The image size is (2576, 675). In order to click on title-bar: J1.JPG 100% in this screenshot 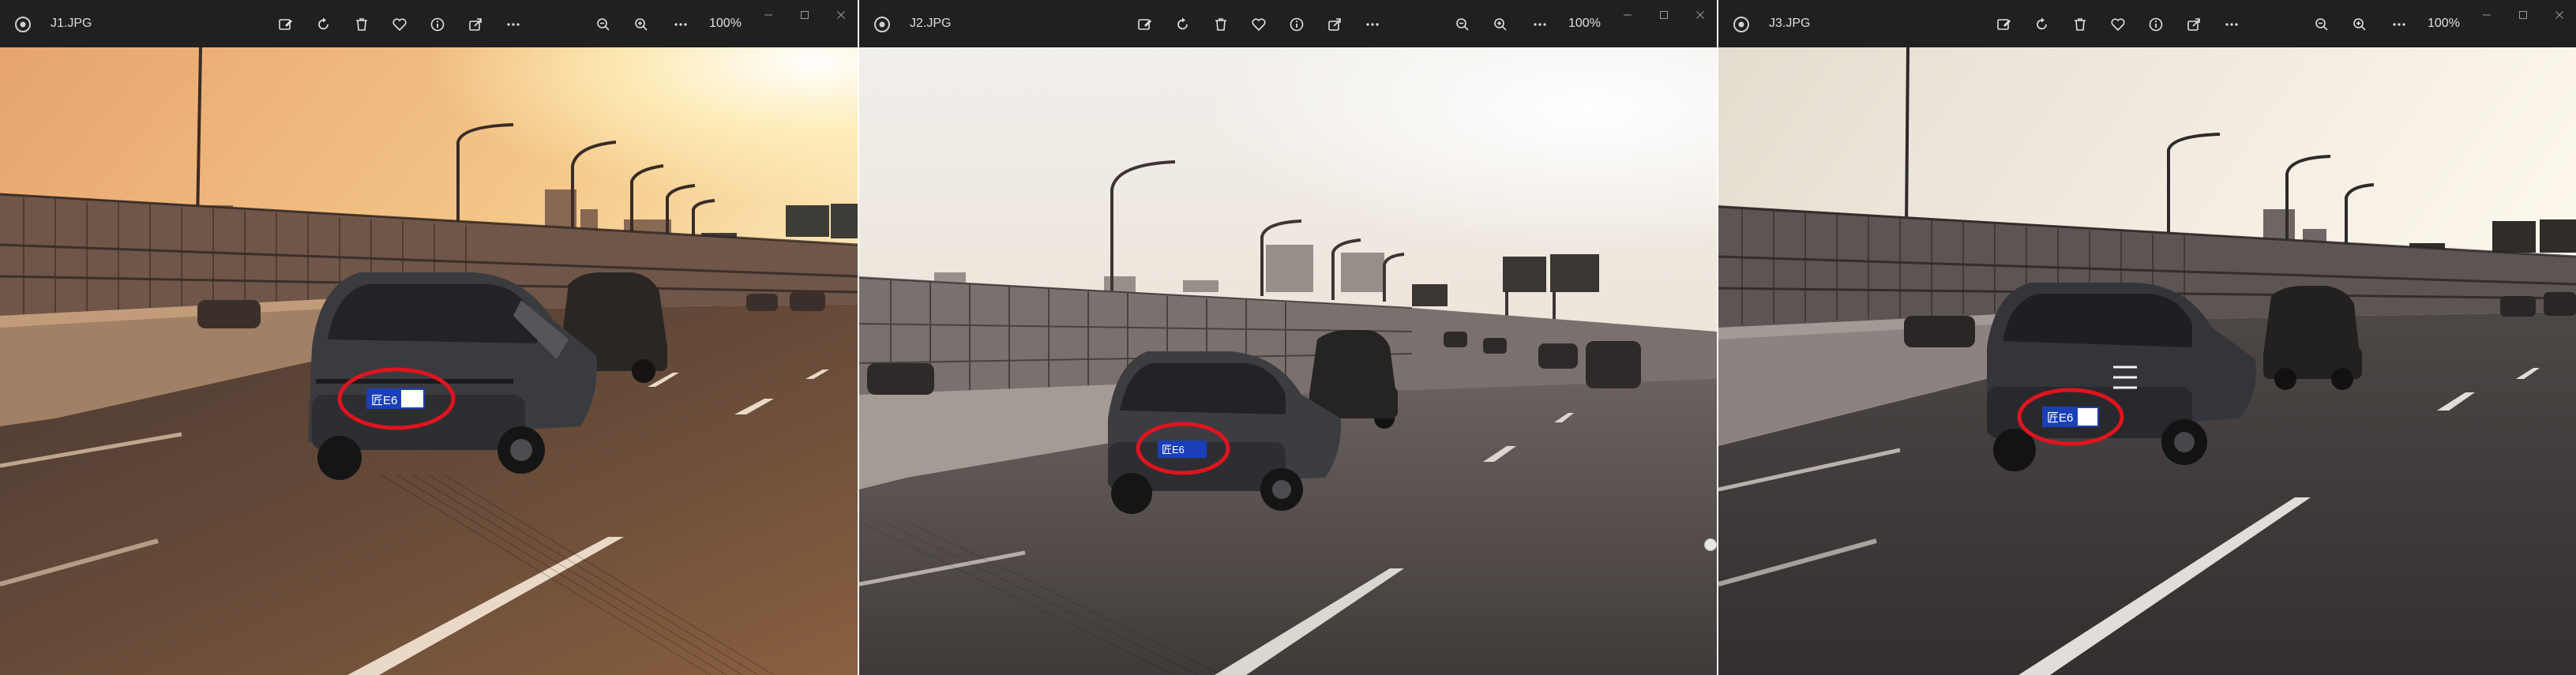, I will do `click(429, 23)`.